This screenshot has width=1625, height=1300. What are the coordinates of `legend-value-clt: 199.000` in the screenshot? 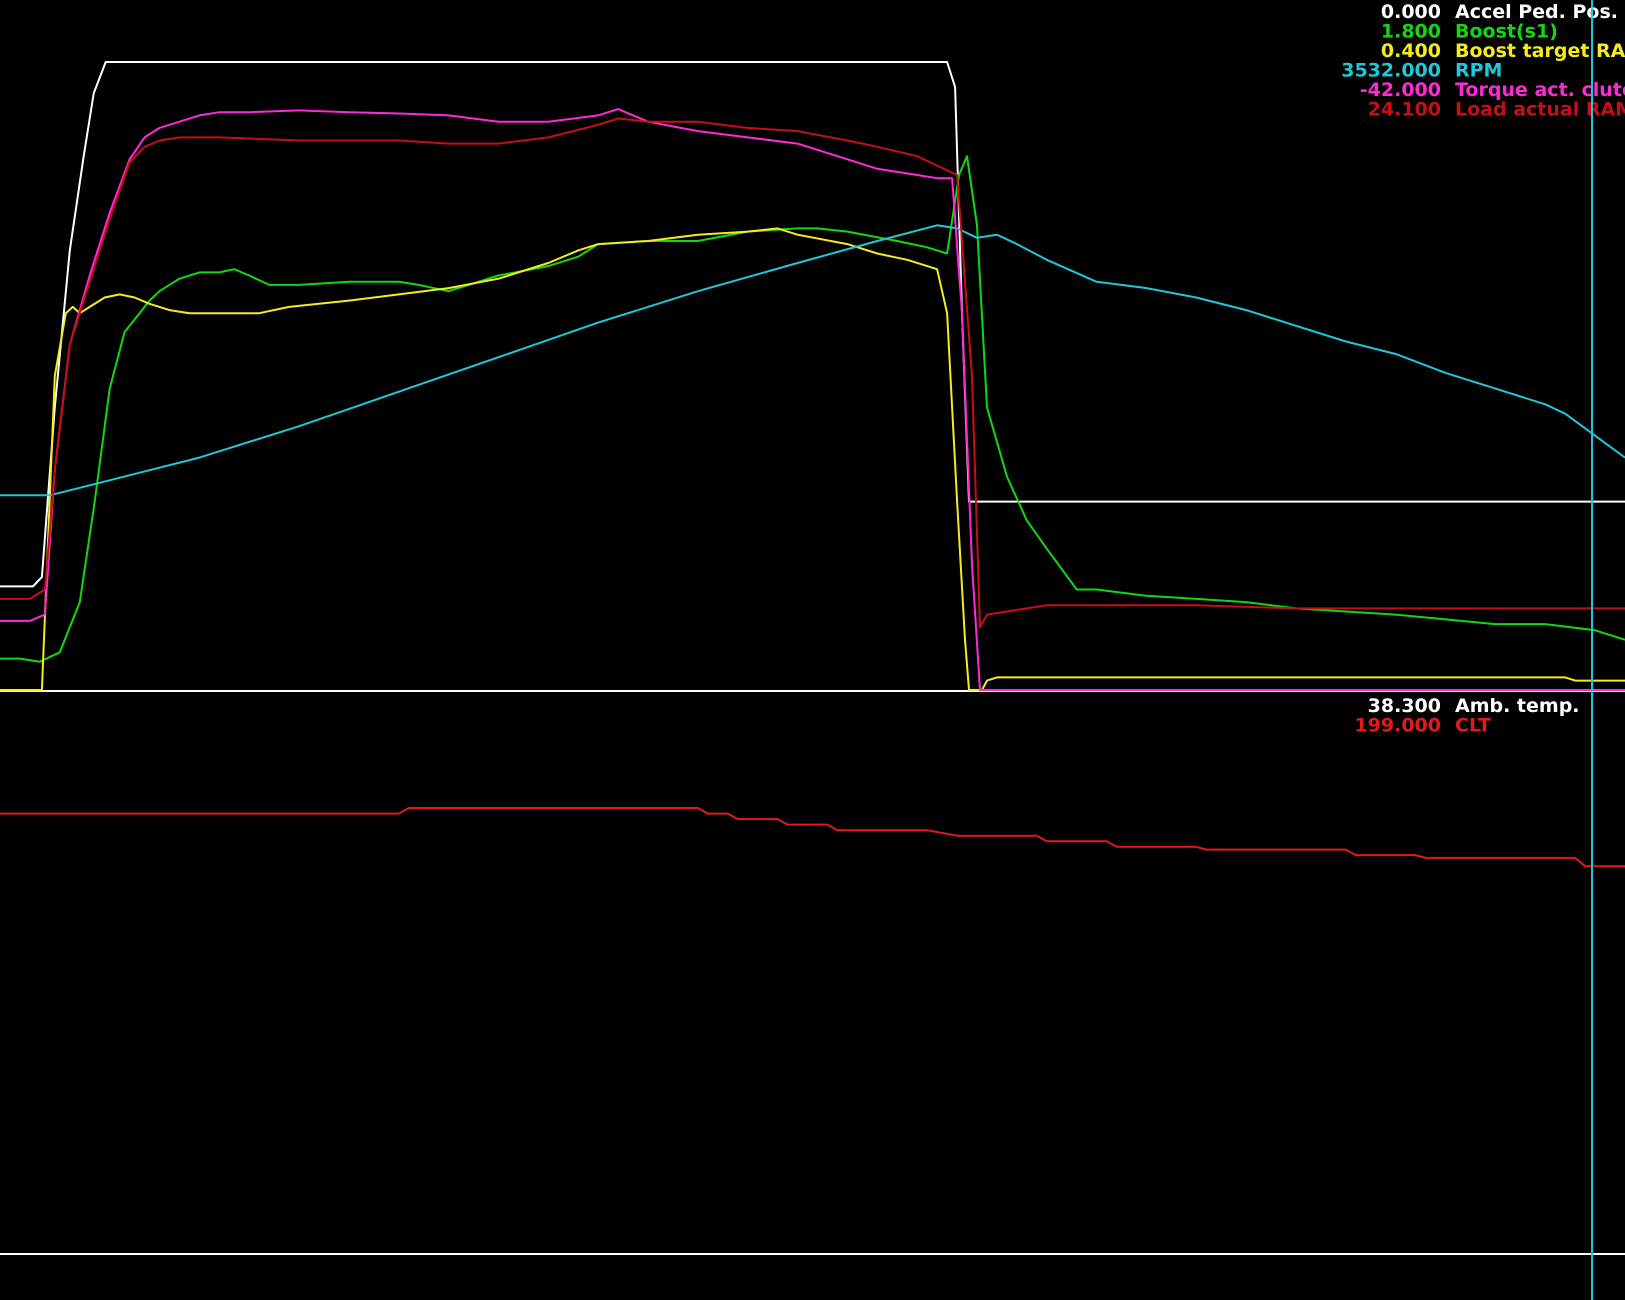 It's located at (1397, 726).